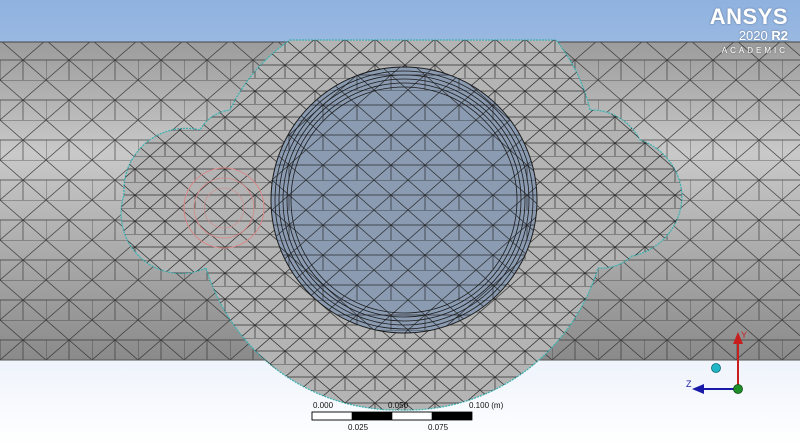 This screenshot has height=445, width=800. I want to click on logo-brand: ANSYS, so click(748, 16).